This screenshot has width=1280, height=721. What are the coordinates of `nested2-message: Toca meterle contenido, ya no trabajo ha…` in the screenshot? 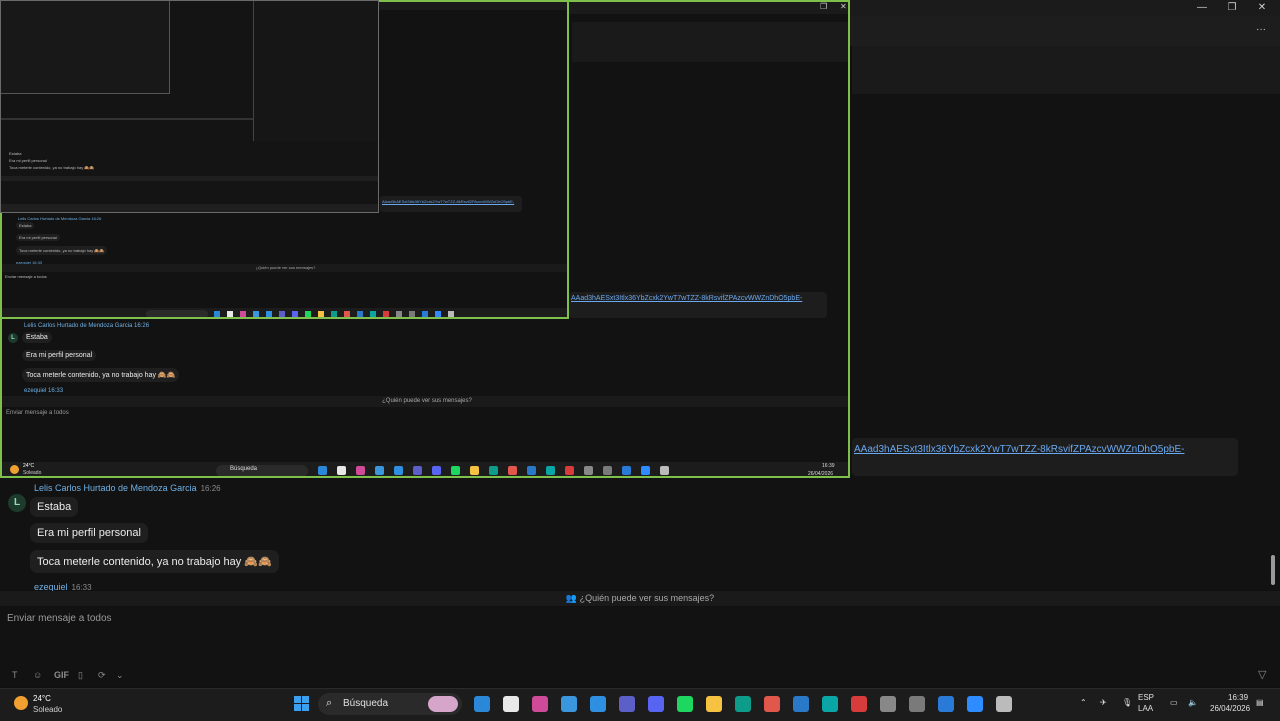 It's located at (62, 250).